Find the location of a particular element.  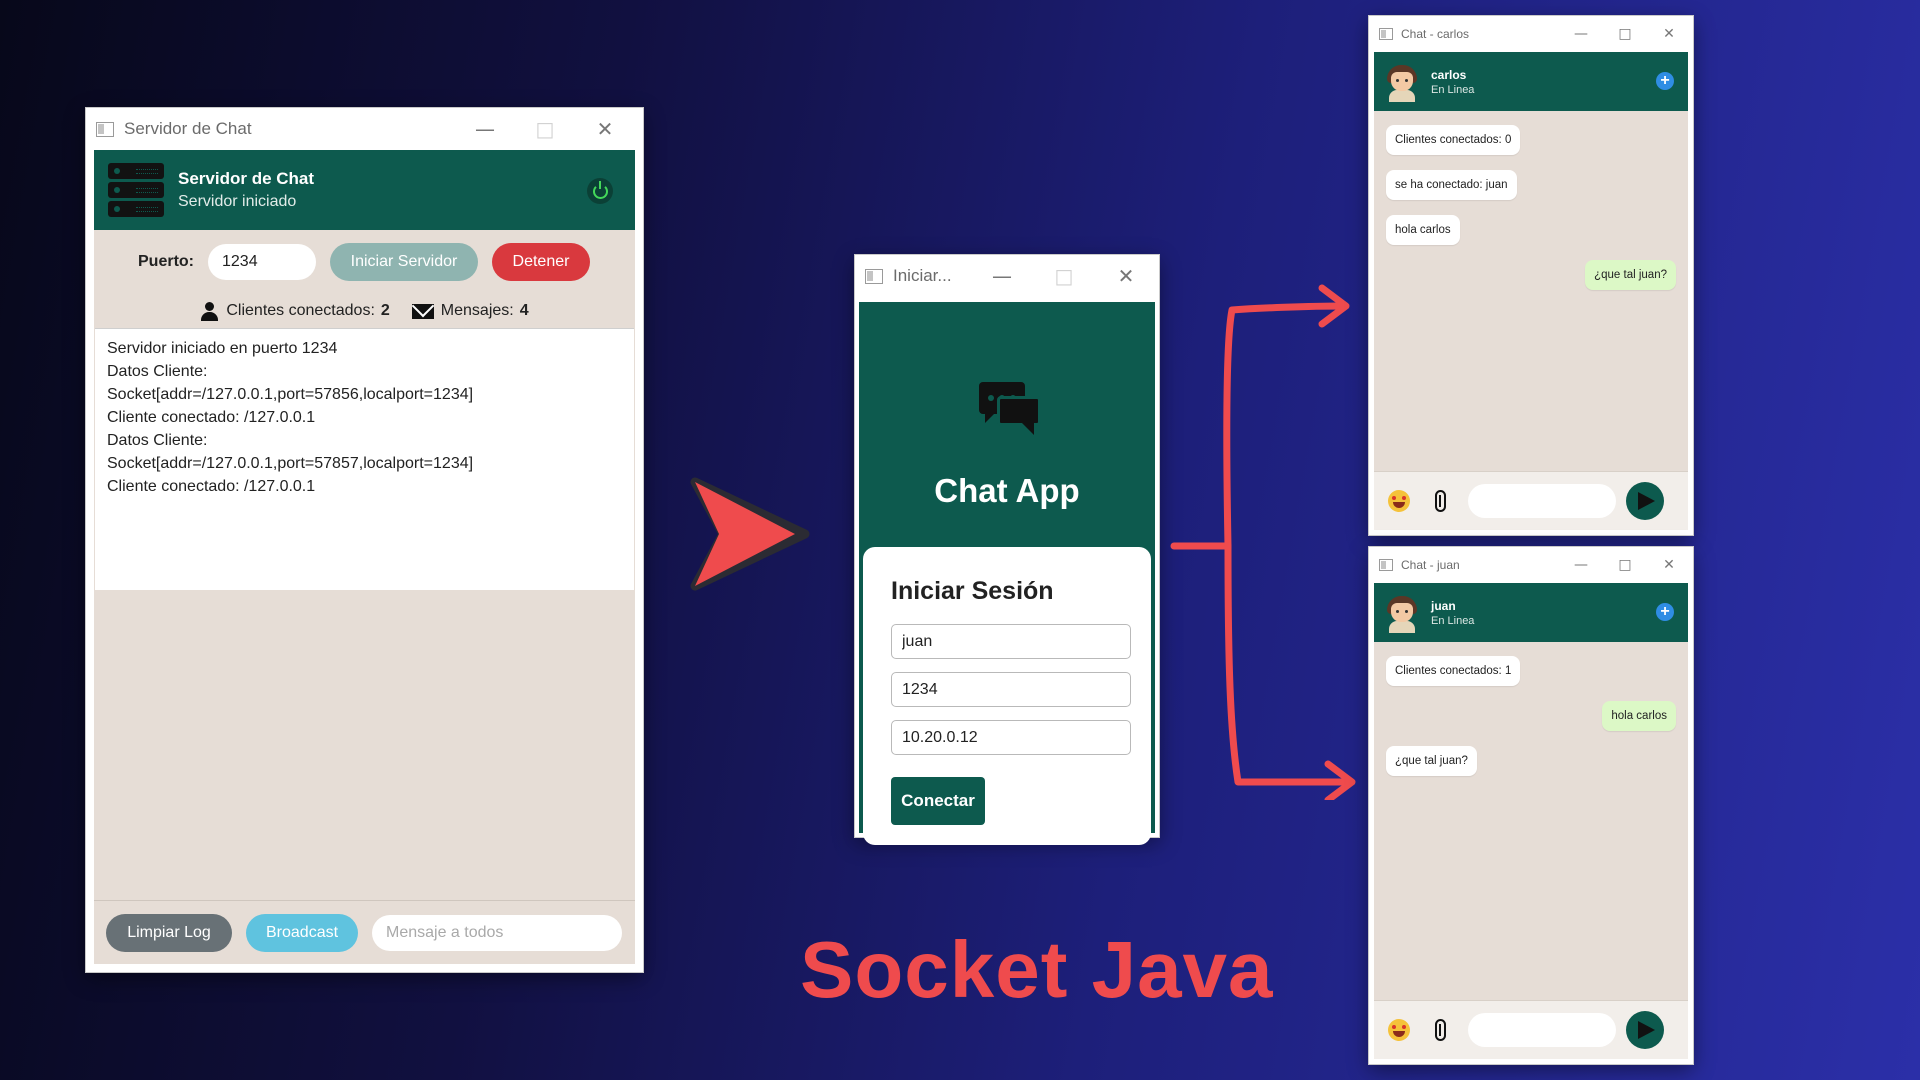

message-bubble: Clientes conectados: 1 is located at coordinates (1453, 671).